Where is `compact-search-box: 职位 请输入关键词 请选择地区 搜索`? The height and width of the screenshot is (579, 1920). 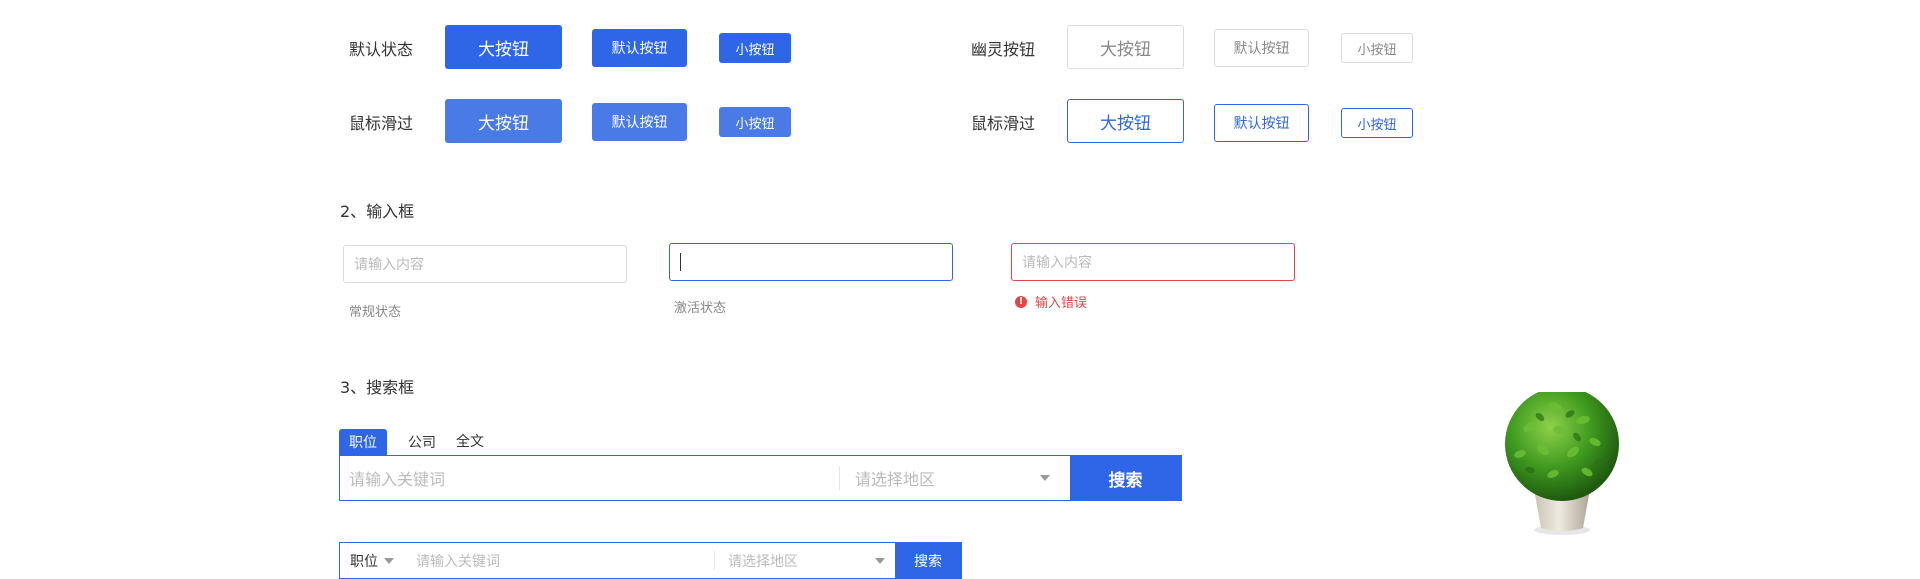
compact-search-box: 职位 请输入关键词 请选择地区 搜索 is located at coordinates (650, 560).